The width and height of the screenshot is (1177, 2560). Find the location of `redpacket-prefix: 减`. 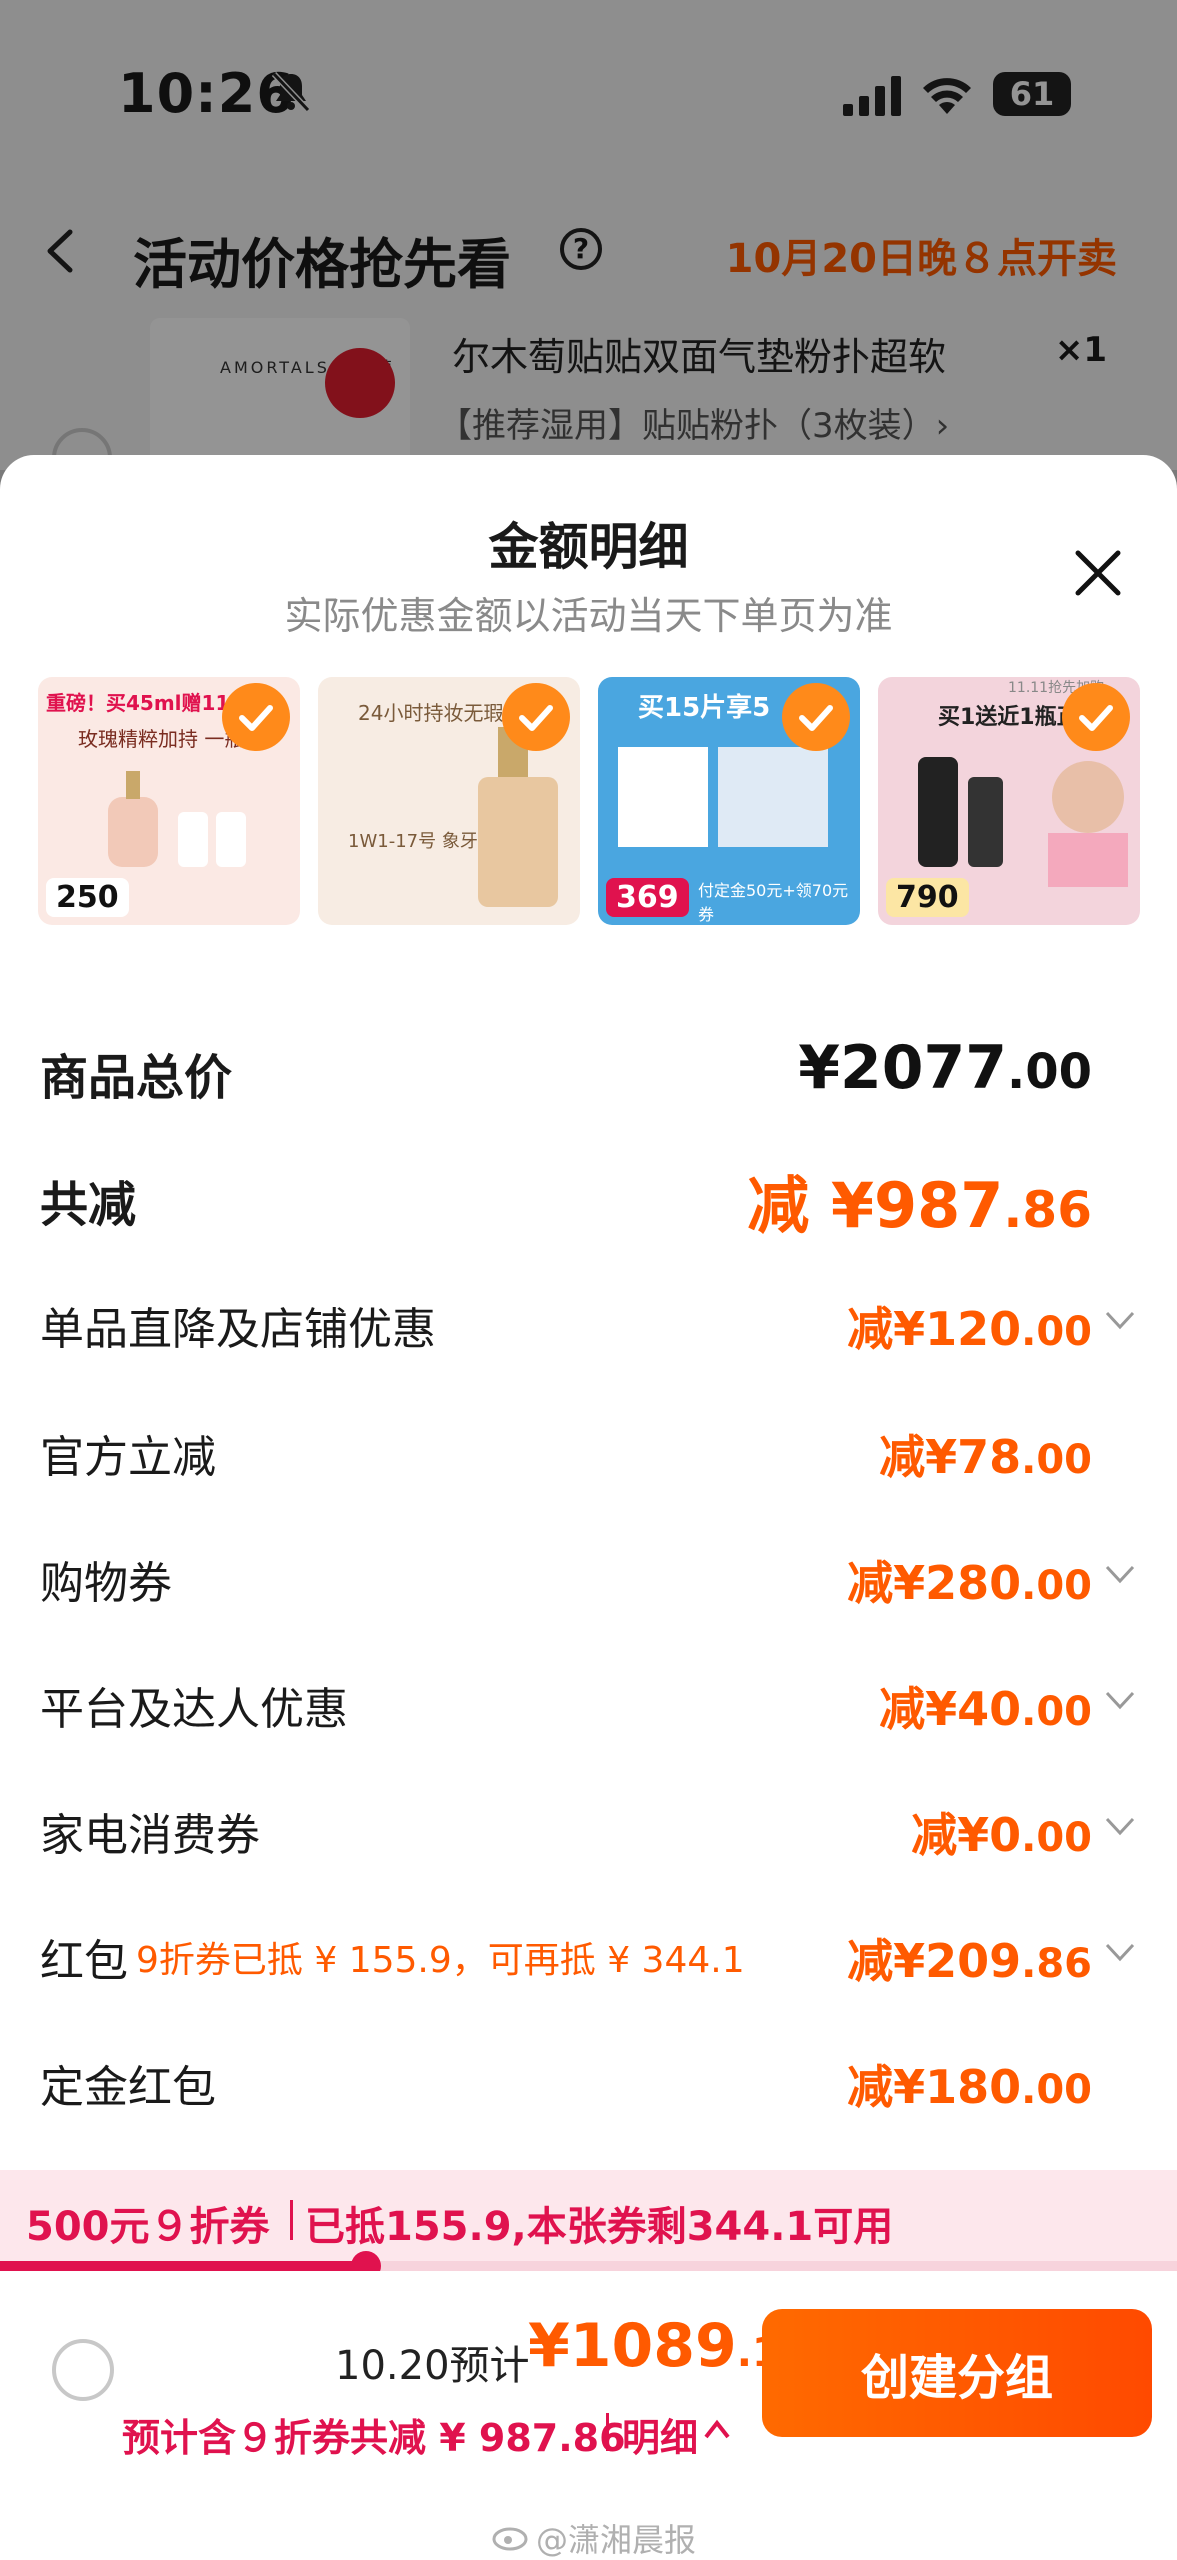

redpacket-prefix: 减 is located at coordinates (870, 1961).